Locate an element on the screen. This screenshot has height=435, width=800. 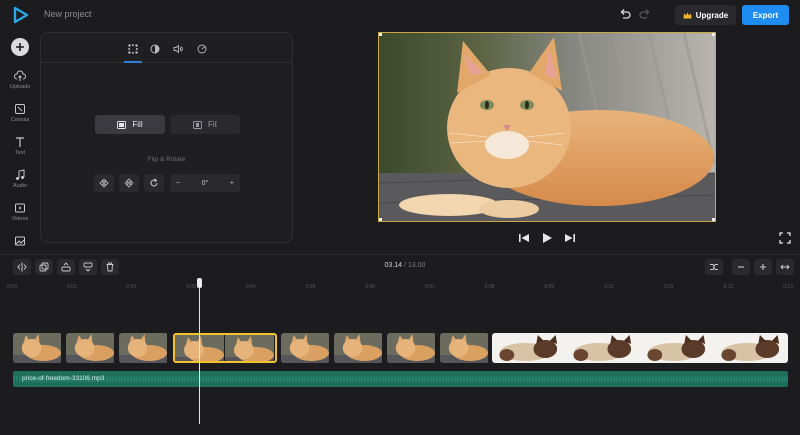
rotate-minus-button: − is located at coordinates (178, 183).